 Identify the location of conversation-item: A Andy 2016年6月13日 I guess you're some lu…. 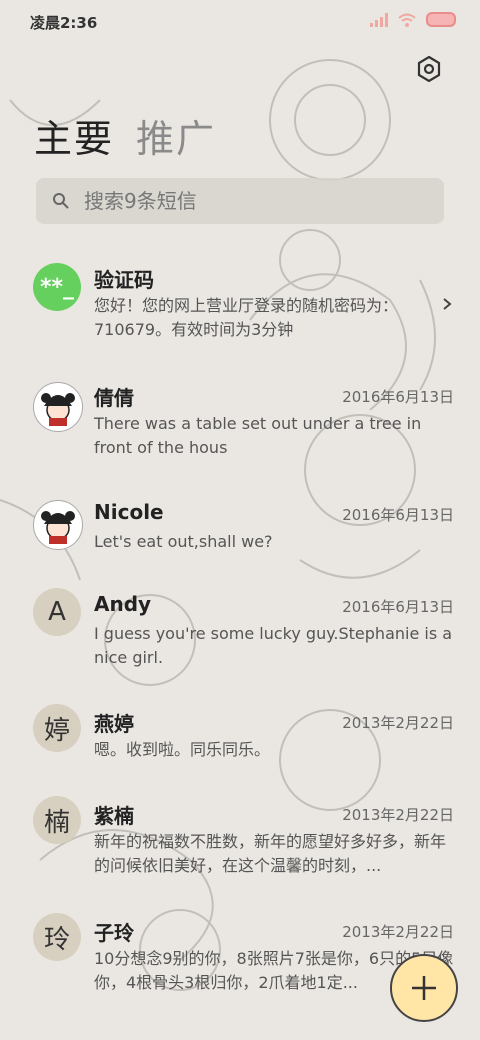
(240, 633).